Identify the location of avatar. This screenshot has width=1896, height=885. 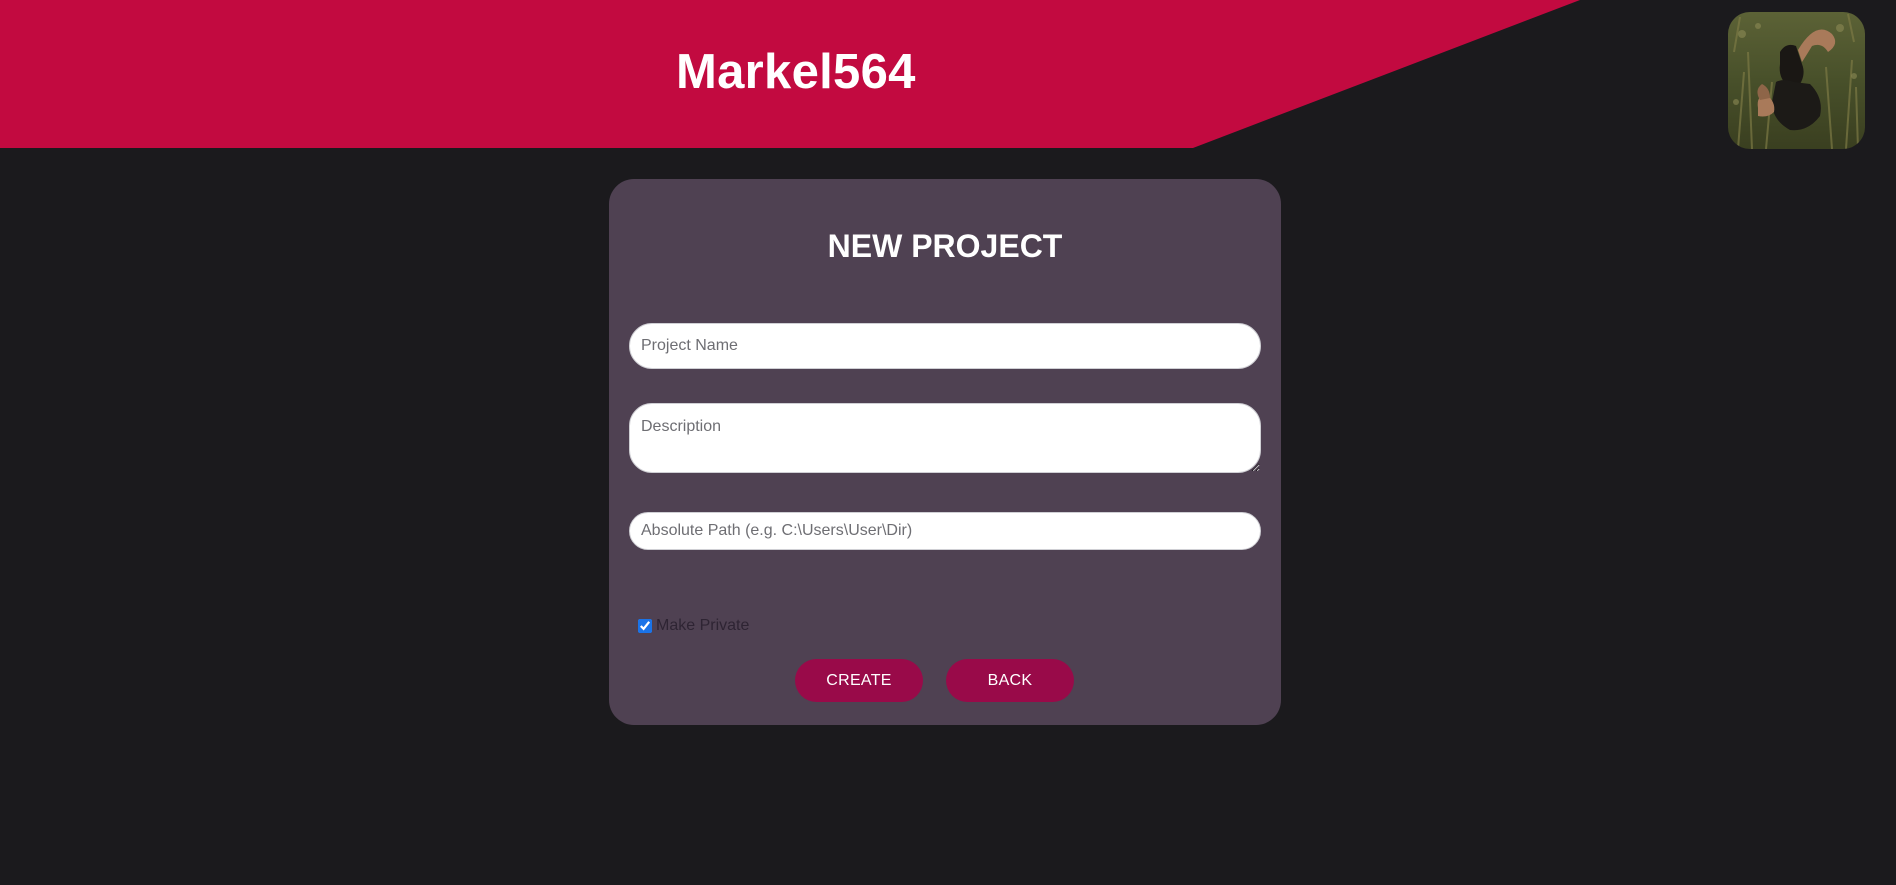
(1796, 80).